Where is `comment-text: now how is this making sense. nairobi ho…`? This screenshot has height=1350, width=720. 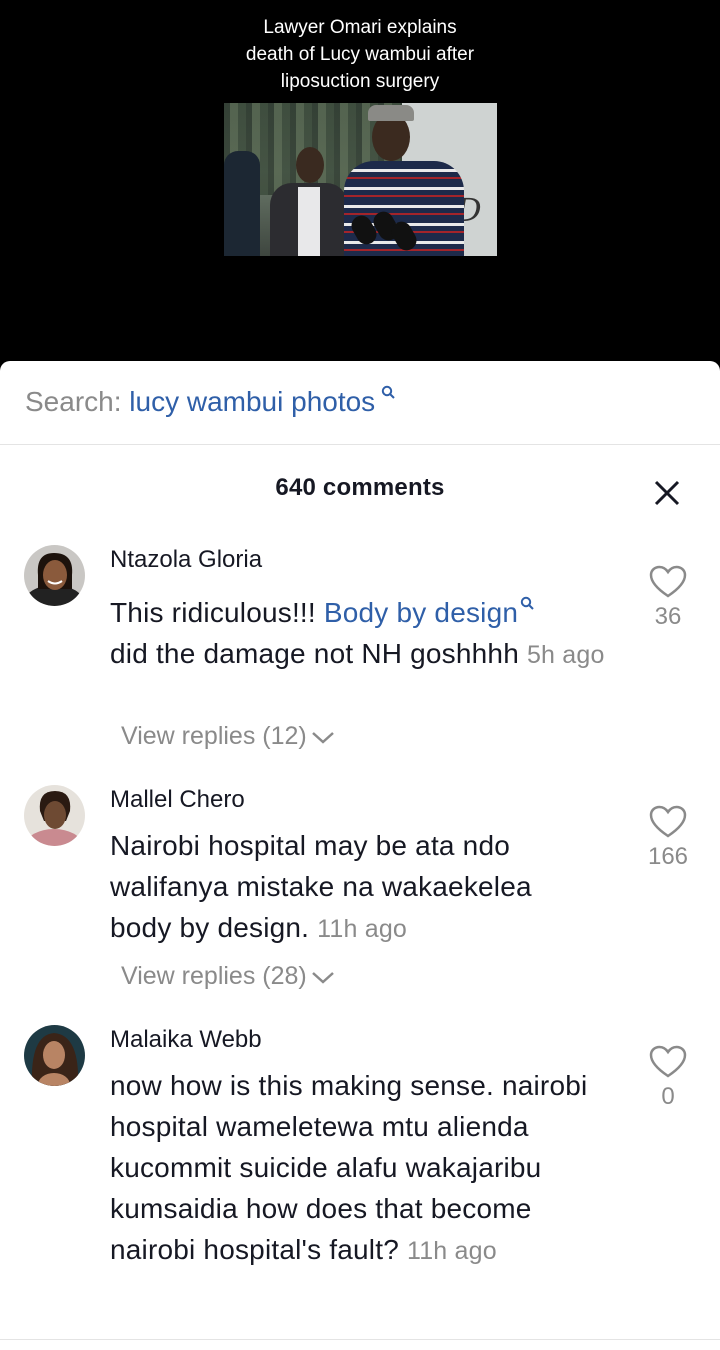 comment-text: now how is this making sense. nairobi ho… is located at coordinates (349, 1167).